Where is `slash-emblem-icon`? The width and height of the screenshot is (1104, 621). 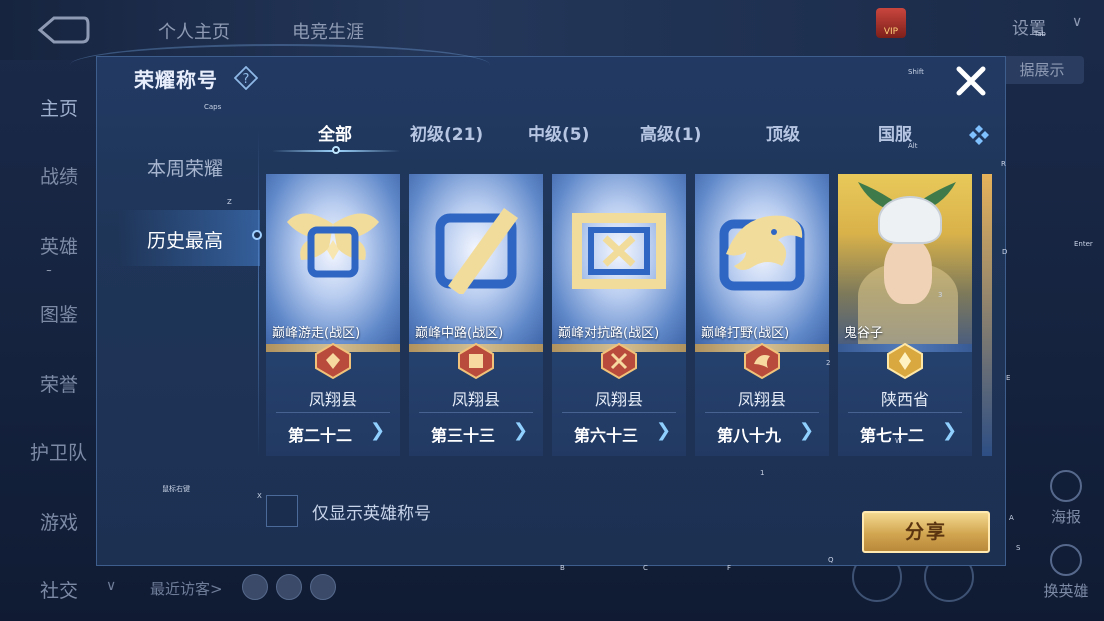
slash-emblem-icon is located at coordinates (476, 251).